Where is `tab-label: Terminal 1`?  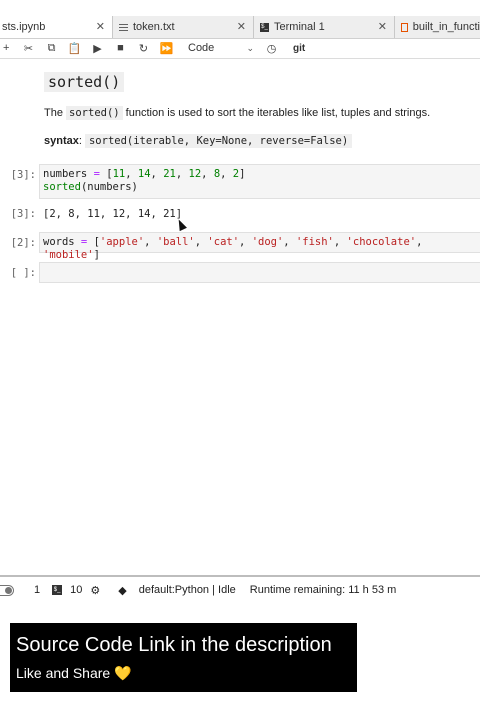
tab-label: Terminal 1 is located at coordinates (299, 27).